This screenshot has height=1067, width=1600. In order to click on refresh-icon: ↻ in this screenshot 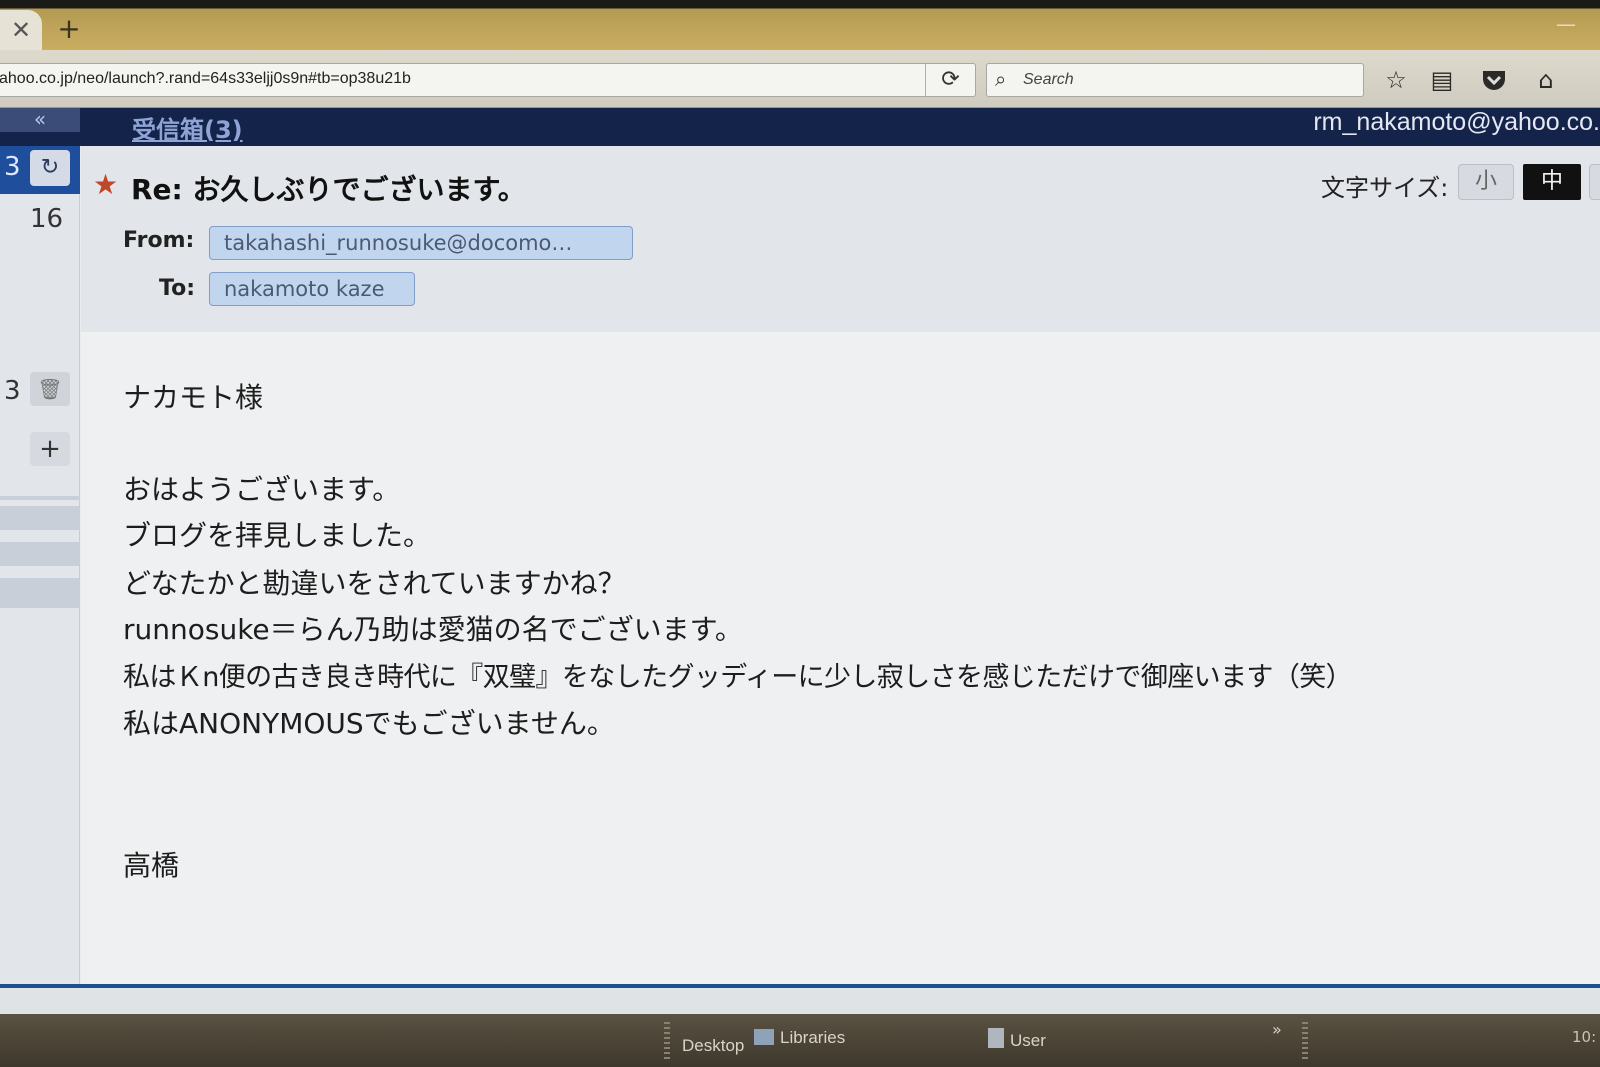, I will do `click(50, 168)`.